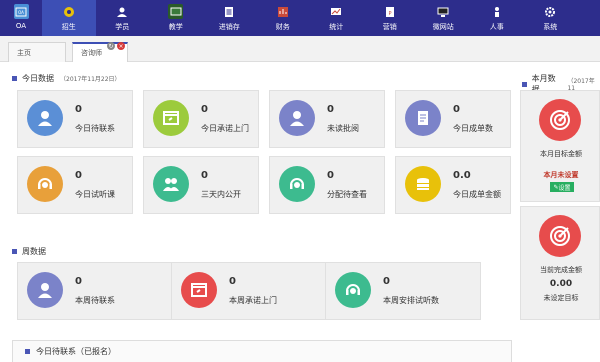  I want to click on stat-label: 未读批阅, so click(343, 128).